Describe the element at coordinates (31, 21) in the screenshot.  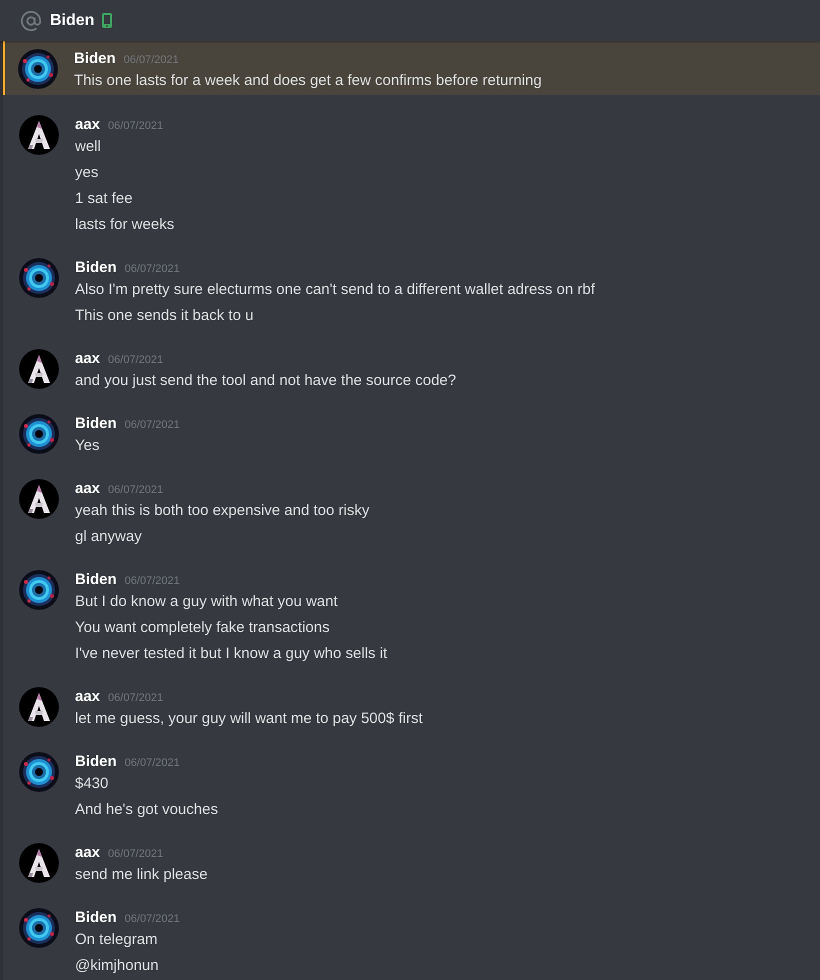
I see `at-sign-icon` at that location.